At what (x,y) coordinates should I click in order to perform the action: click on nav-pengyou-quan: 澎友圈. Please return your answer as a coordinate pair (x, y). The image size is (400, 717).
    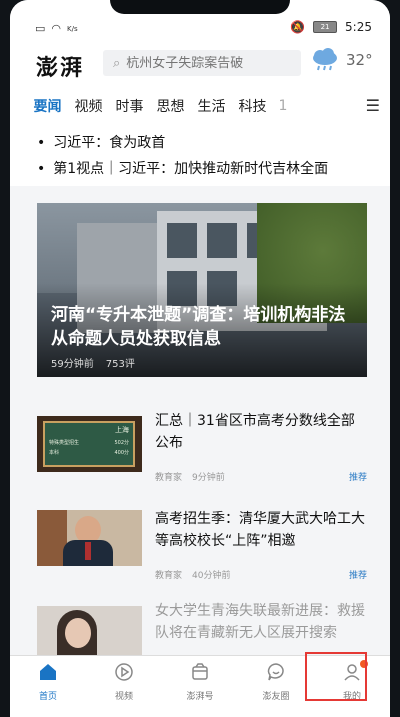
    Looking at the image, I should click on (276, 686).